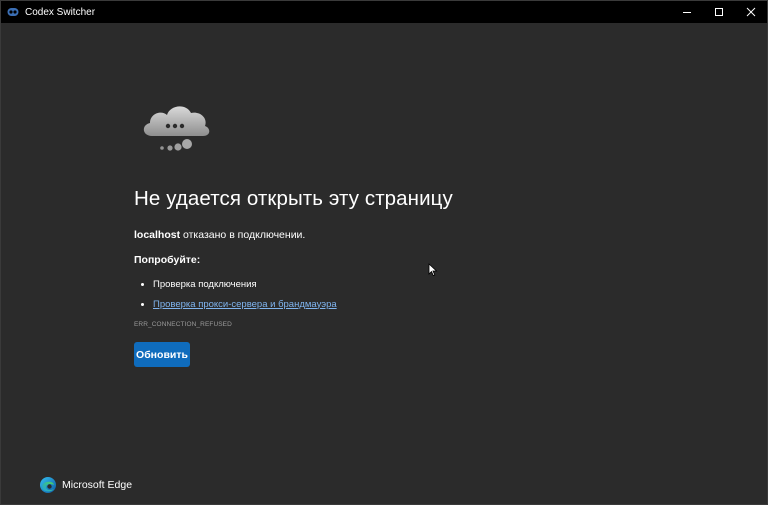 The image size is (768, 505). Describe the element at coordinates (60, 12) in the screenshot. I see `window-title: Codex Switcher` at that location.